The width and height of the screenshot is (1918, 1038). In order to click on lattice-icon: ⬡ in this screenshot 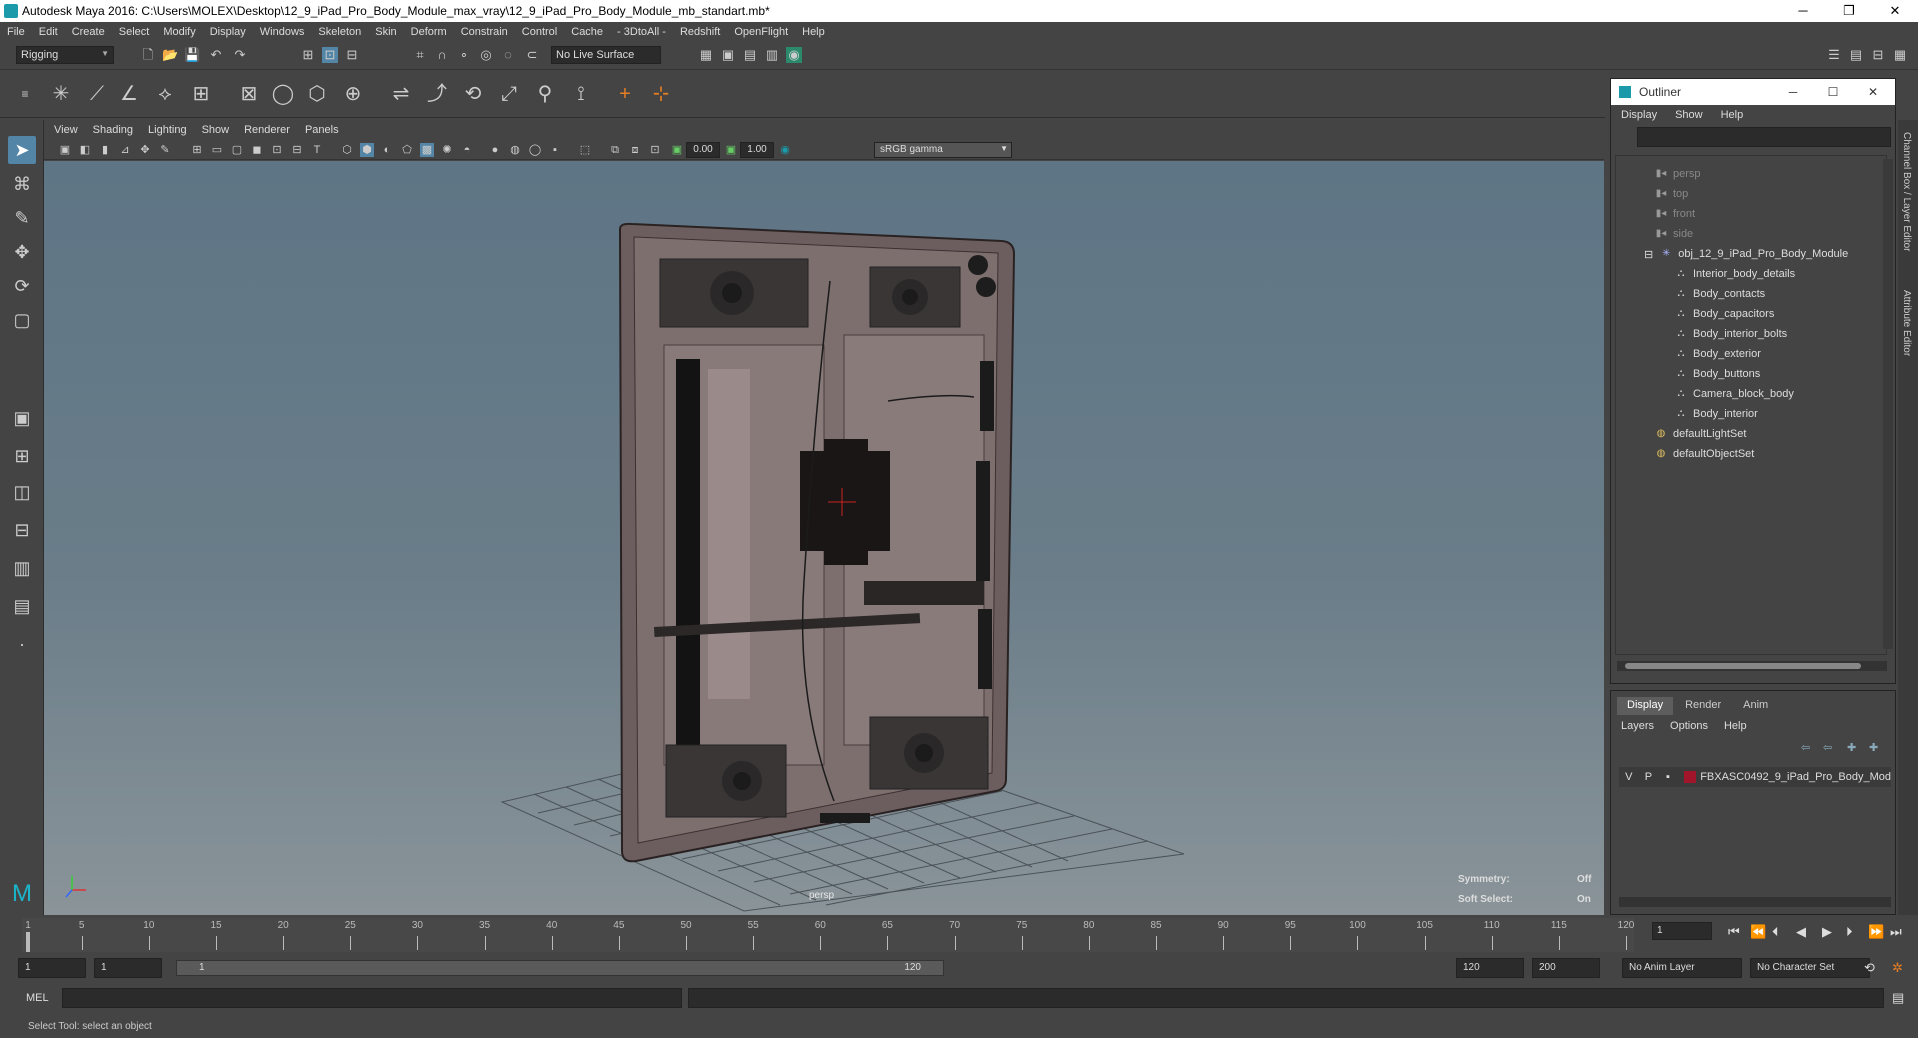, I will do `click(317, 94)`.